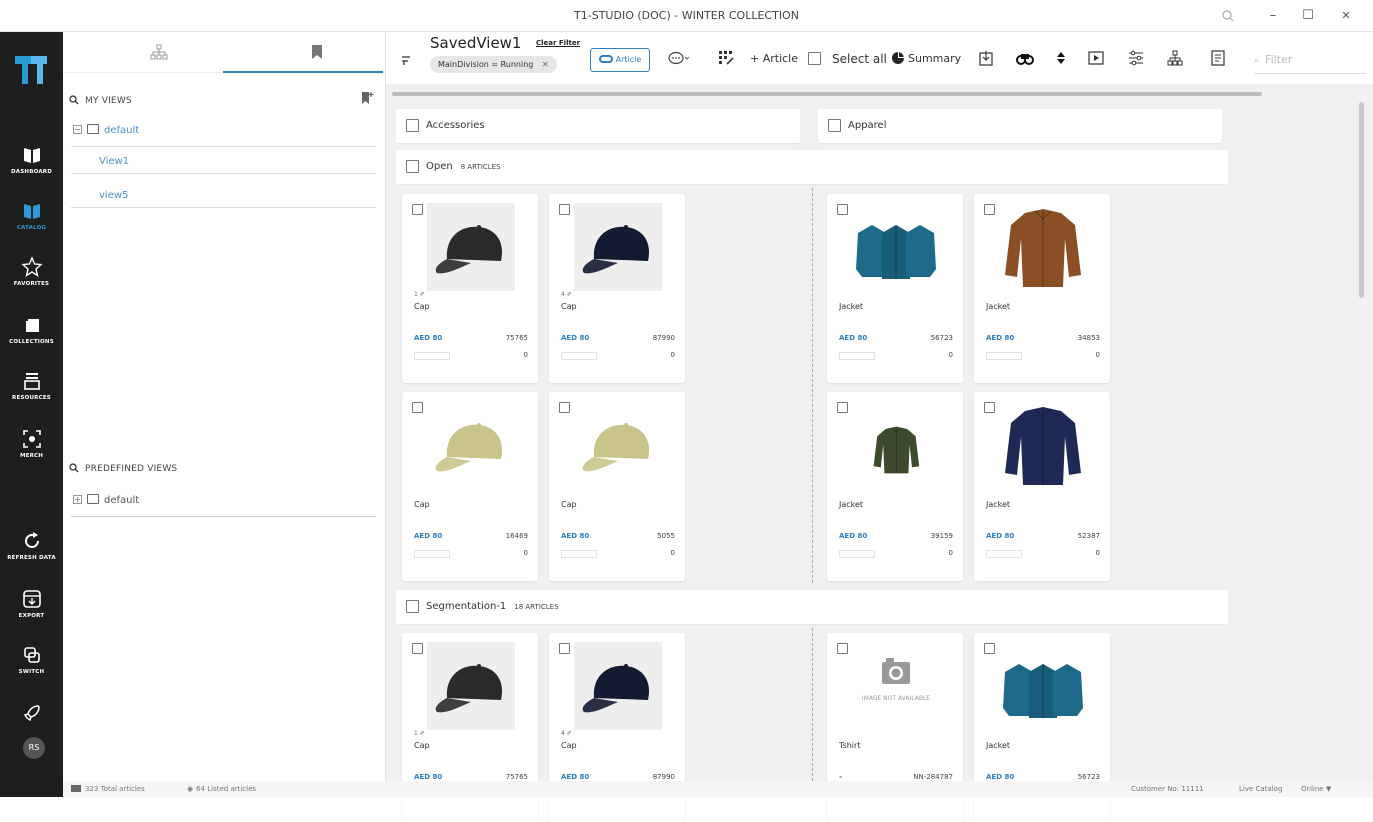 The image size is (1373, 822). I want to click on article-card: Jacket AED 80 56723 0, so click(895, 288).